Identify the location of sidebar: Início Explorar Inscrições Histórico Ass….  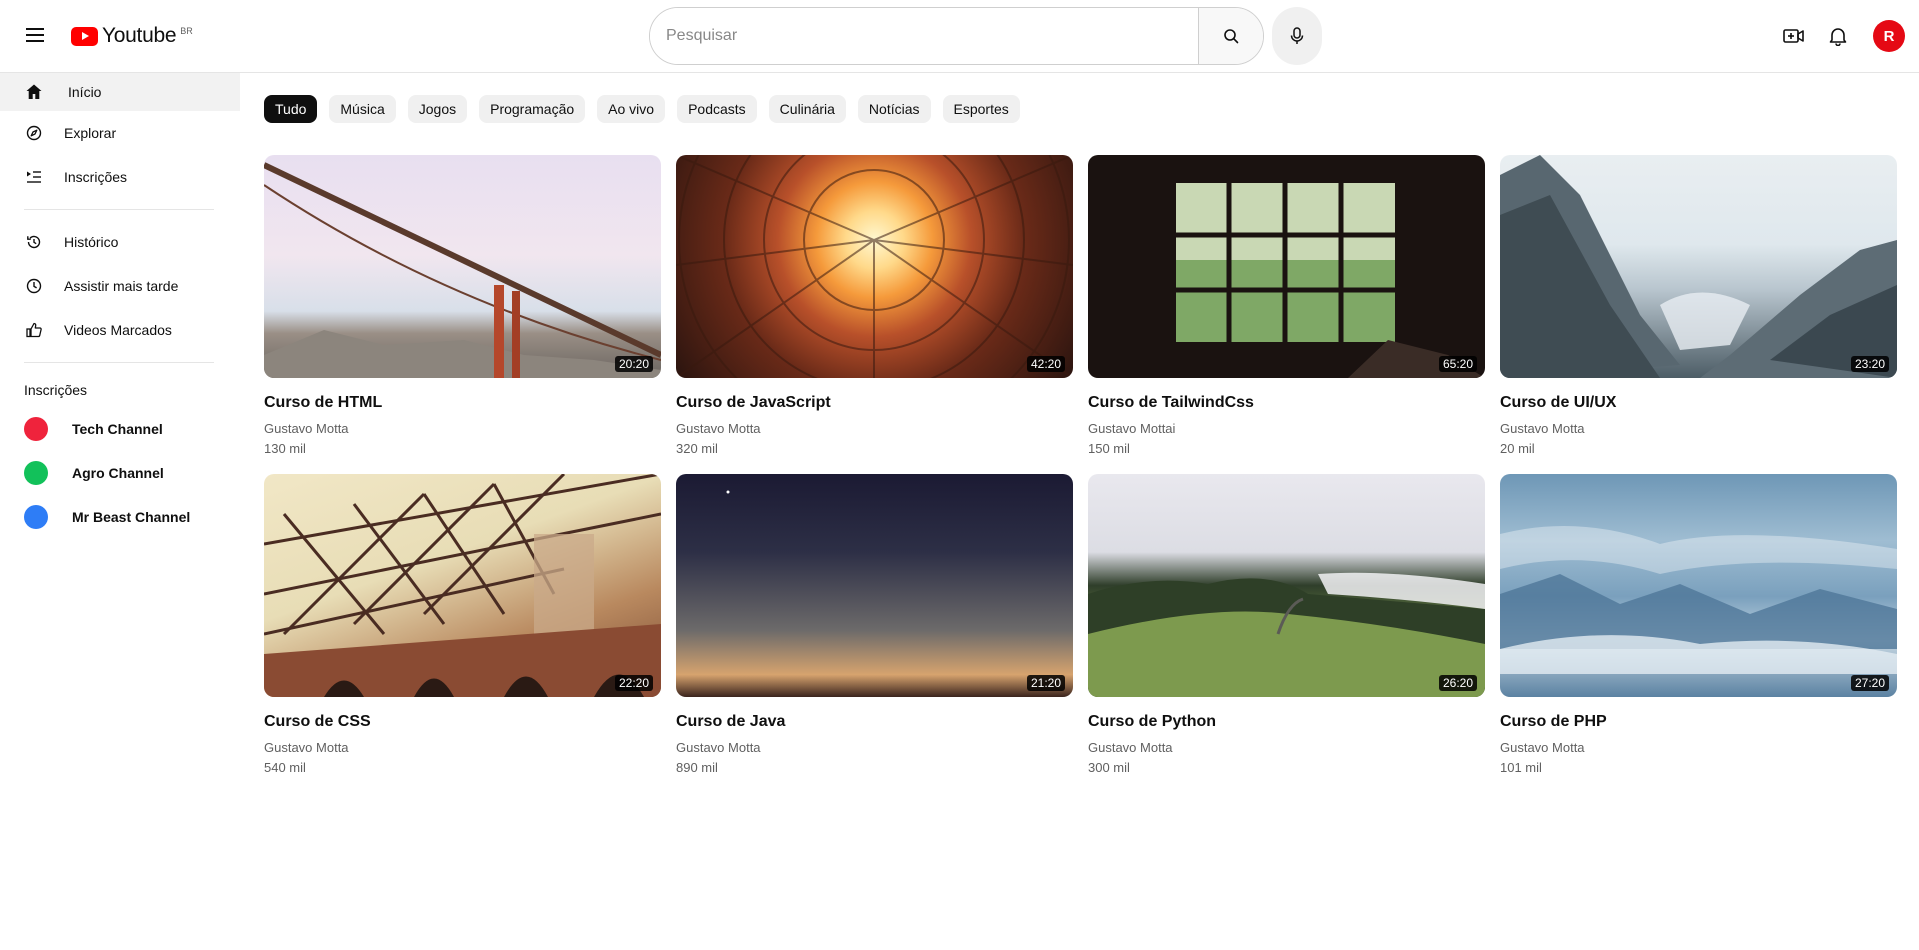
(120, 306).